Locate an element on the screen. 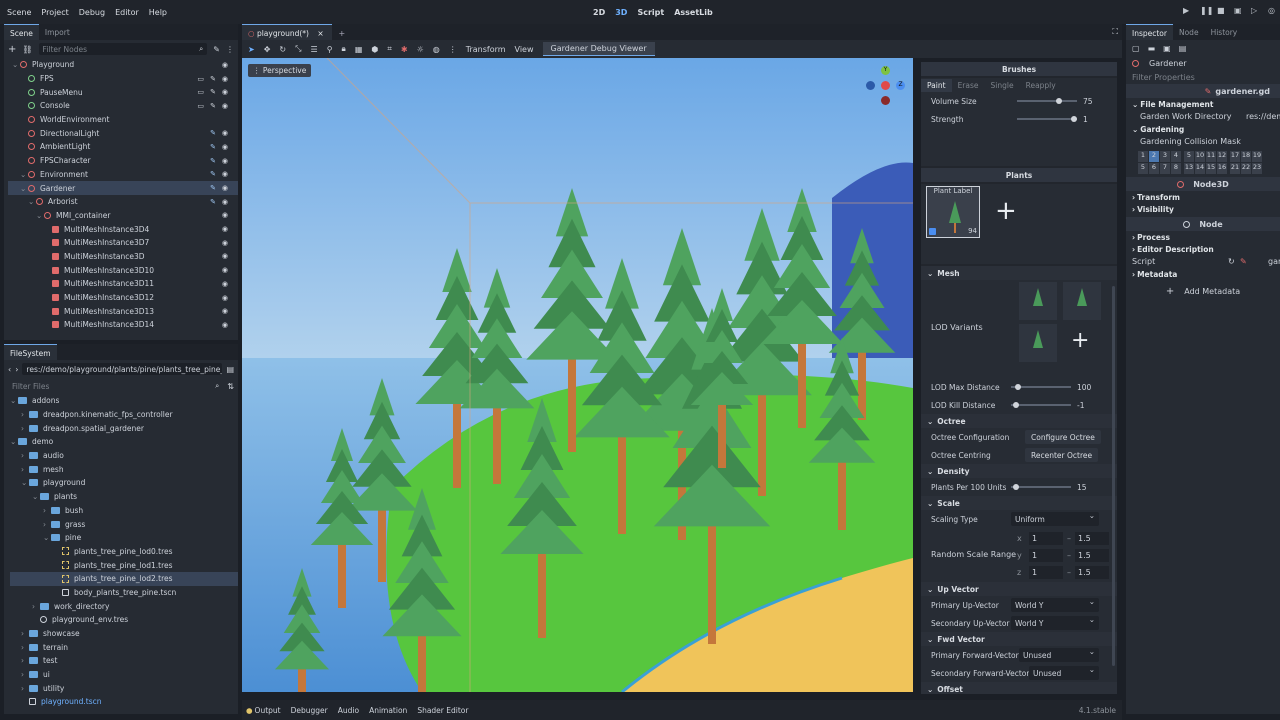  tab-audio: Audio is located at coordinates (348, 710).